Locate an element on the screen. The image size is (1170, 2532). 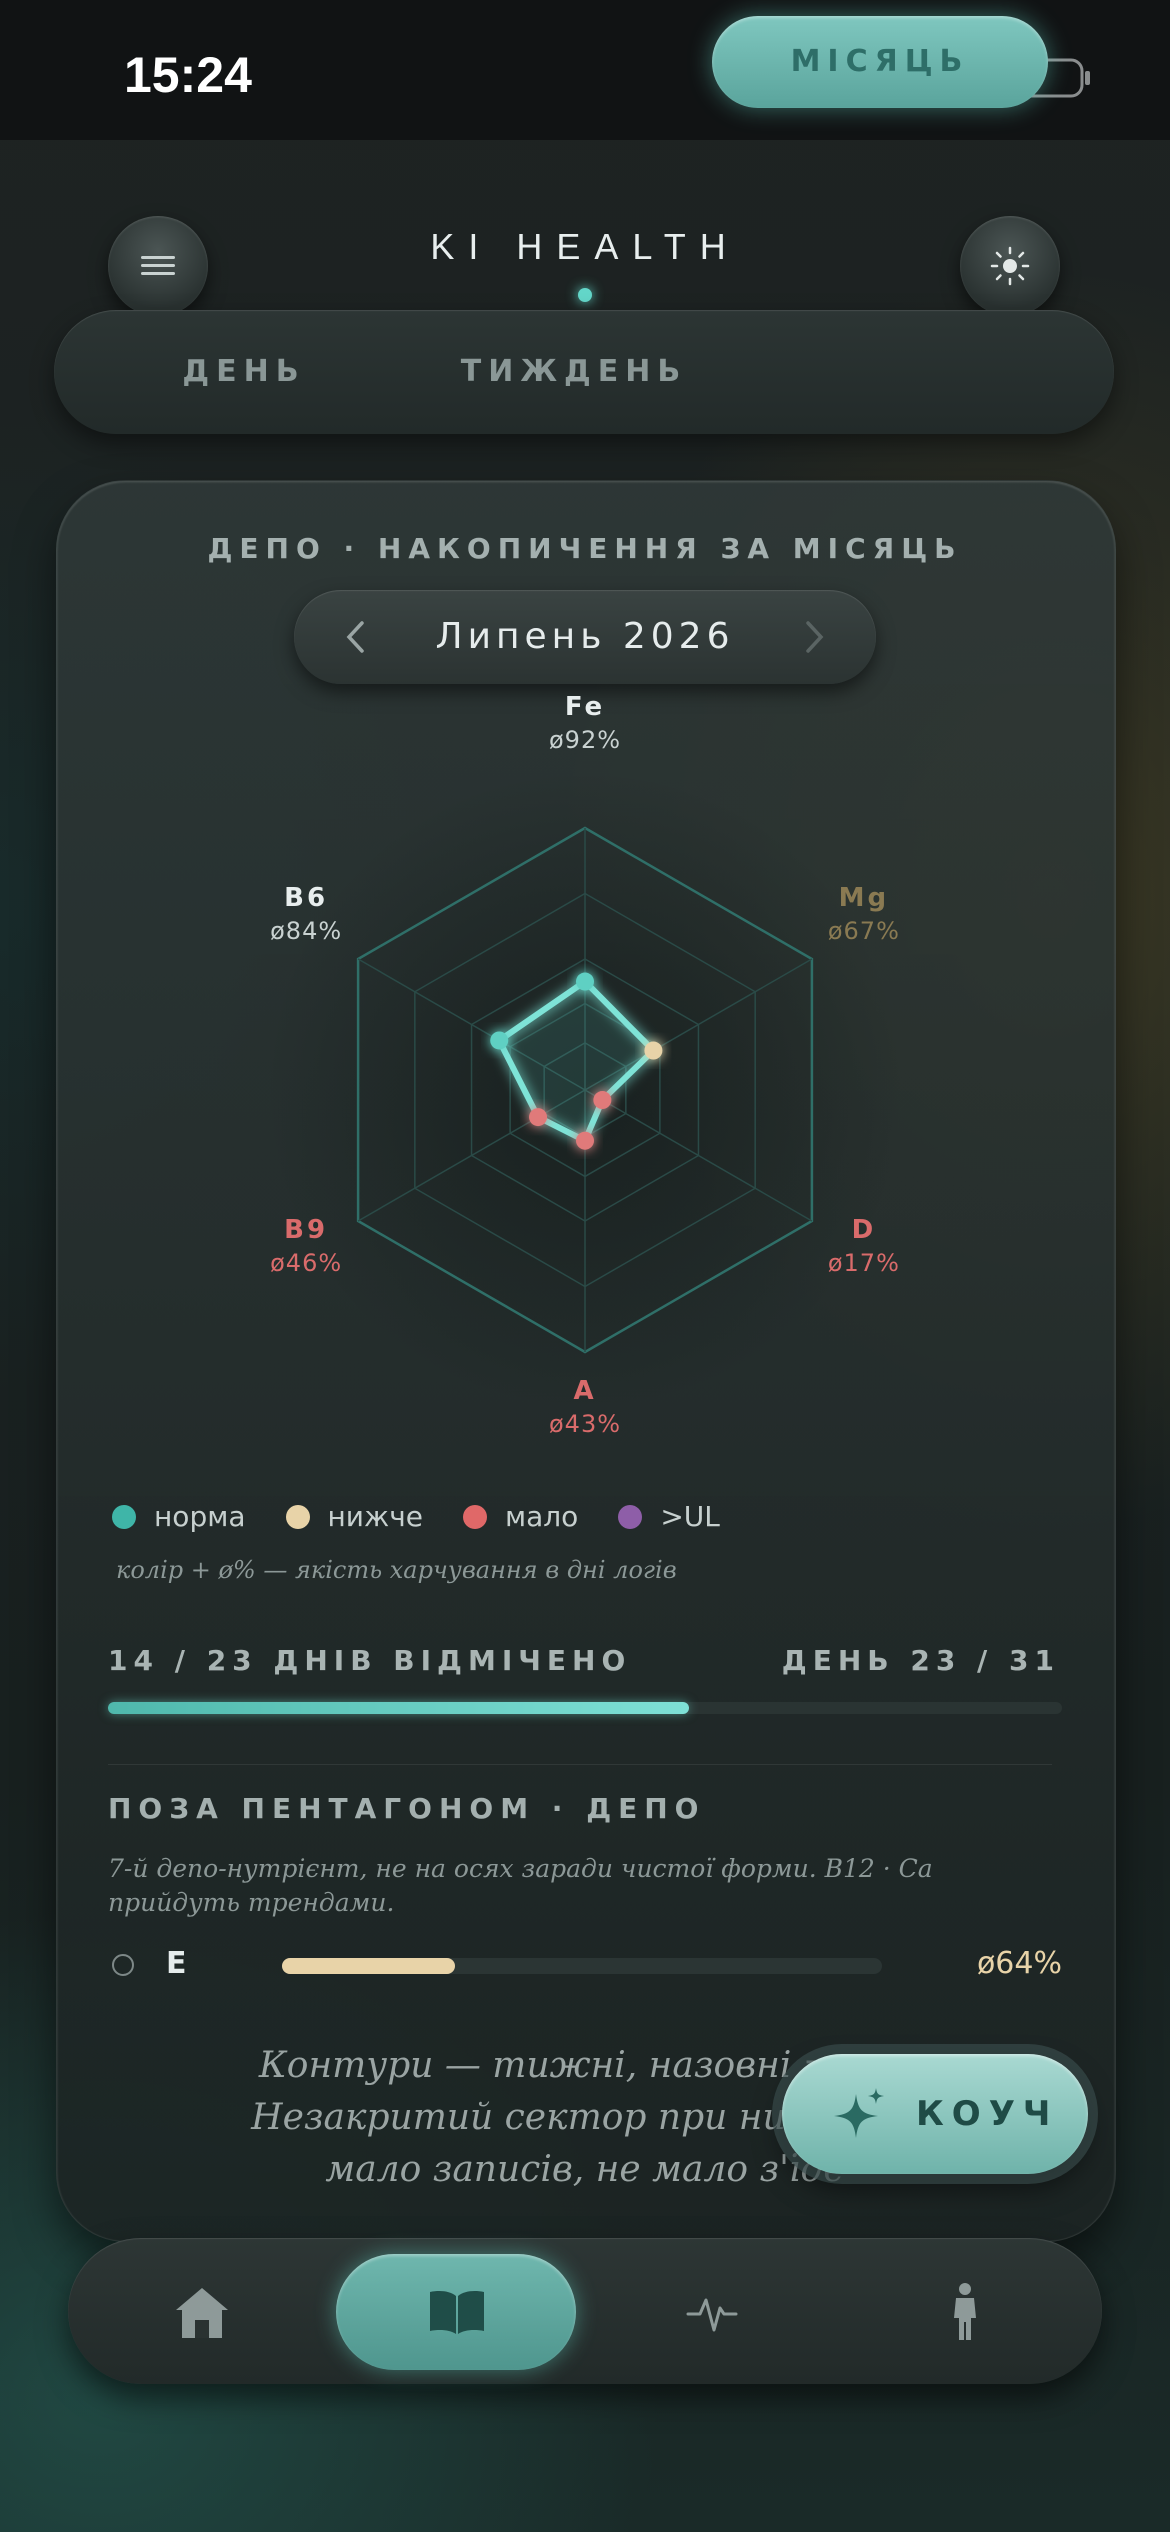
radar-point-b9 is located at coordinates (538, 1117).